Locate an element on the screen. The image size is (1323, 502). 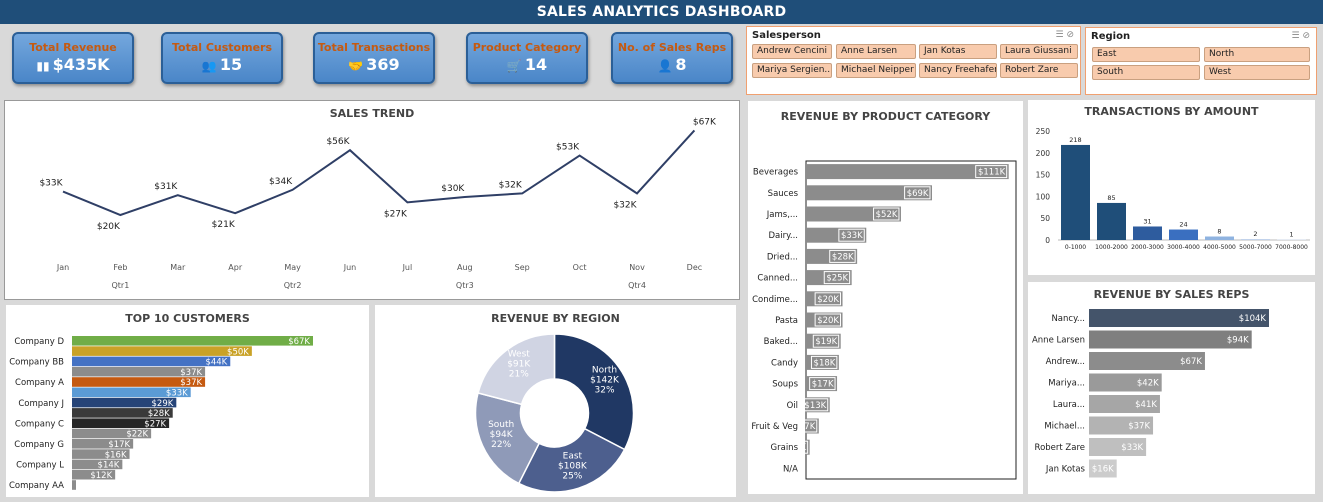
slicer-item-nancy-freehafer: Nancy Freehafer is located at coordinates (958, 70).